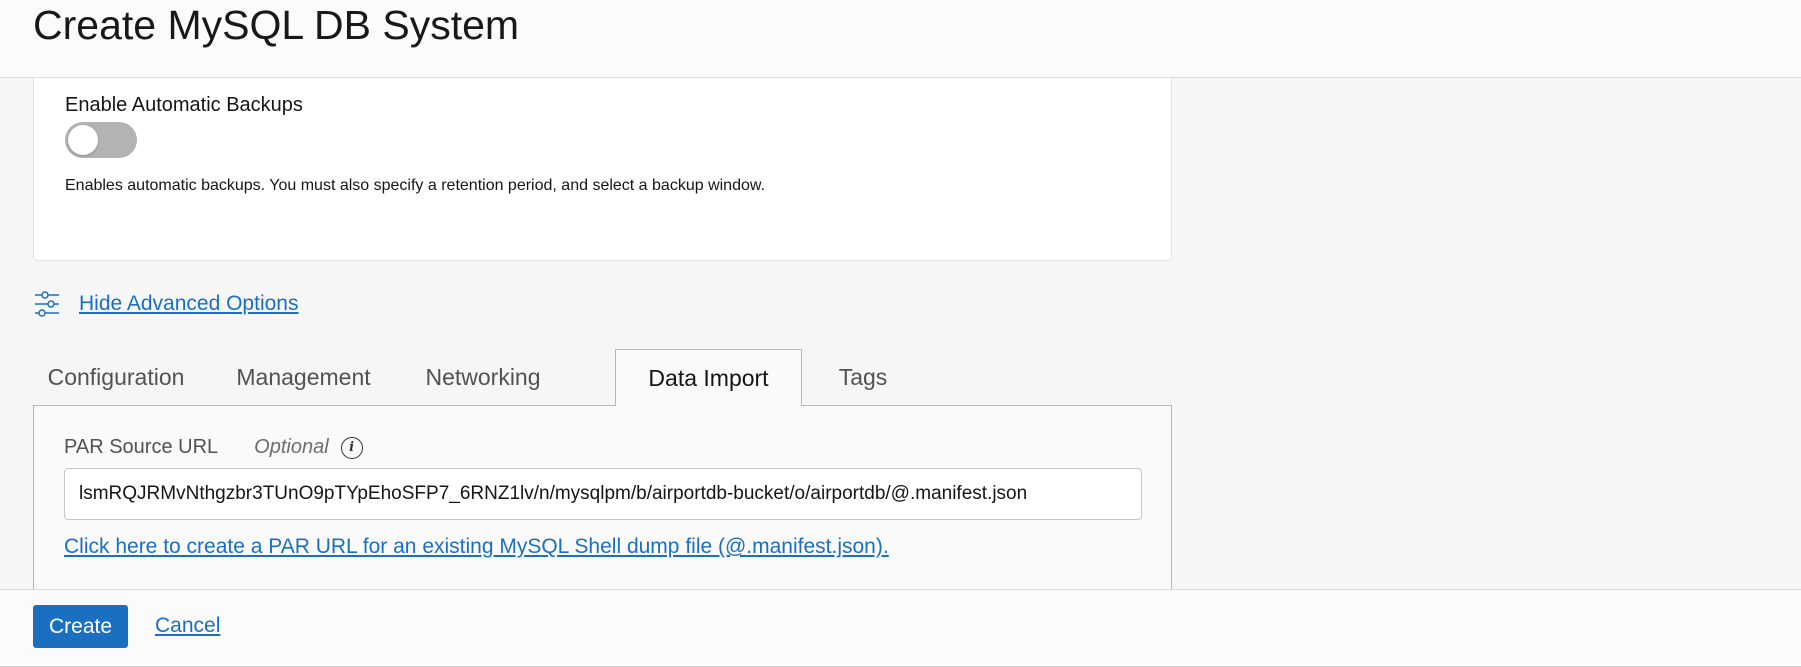  Describe the element at coordinates (291, 447) in the screenshot. I see `optional-label: Optional` at that location.